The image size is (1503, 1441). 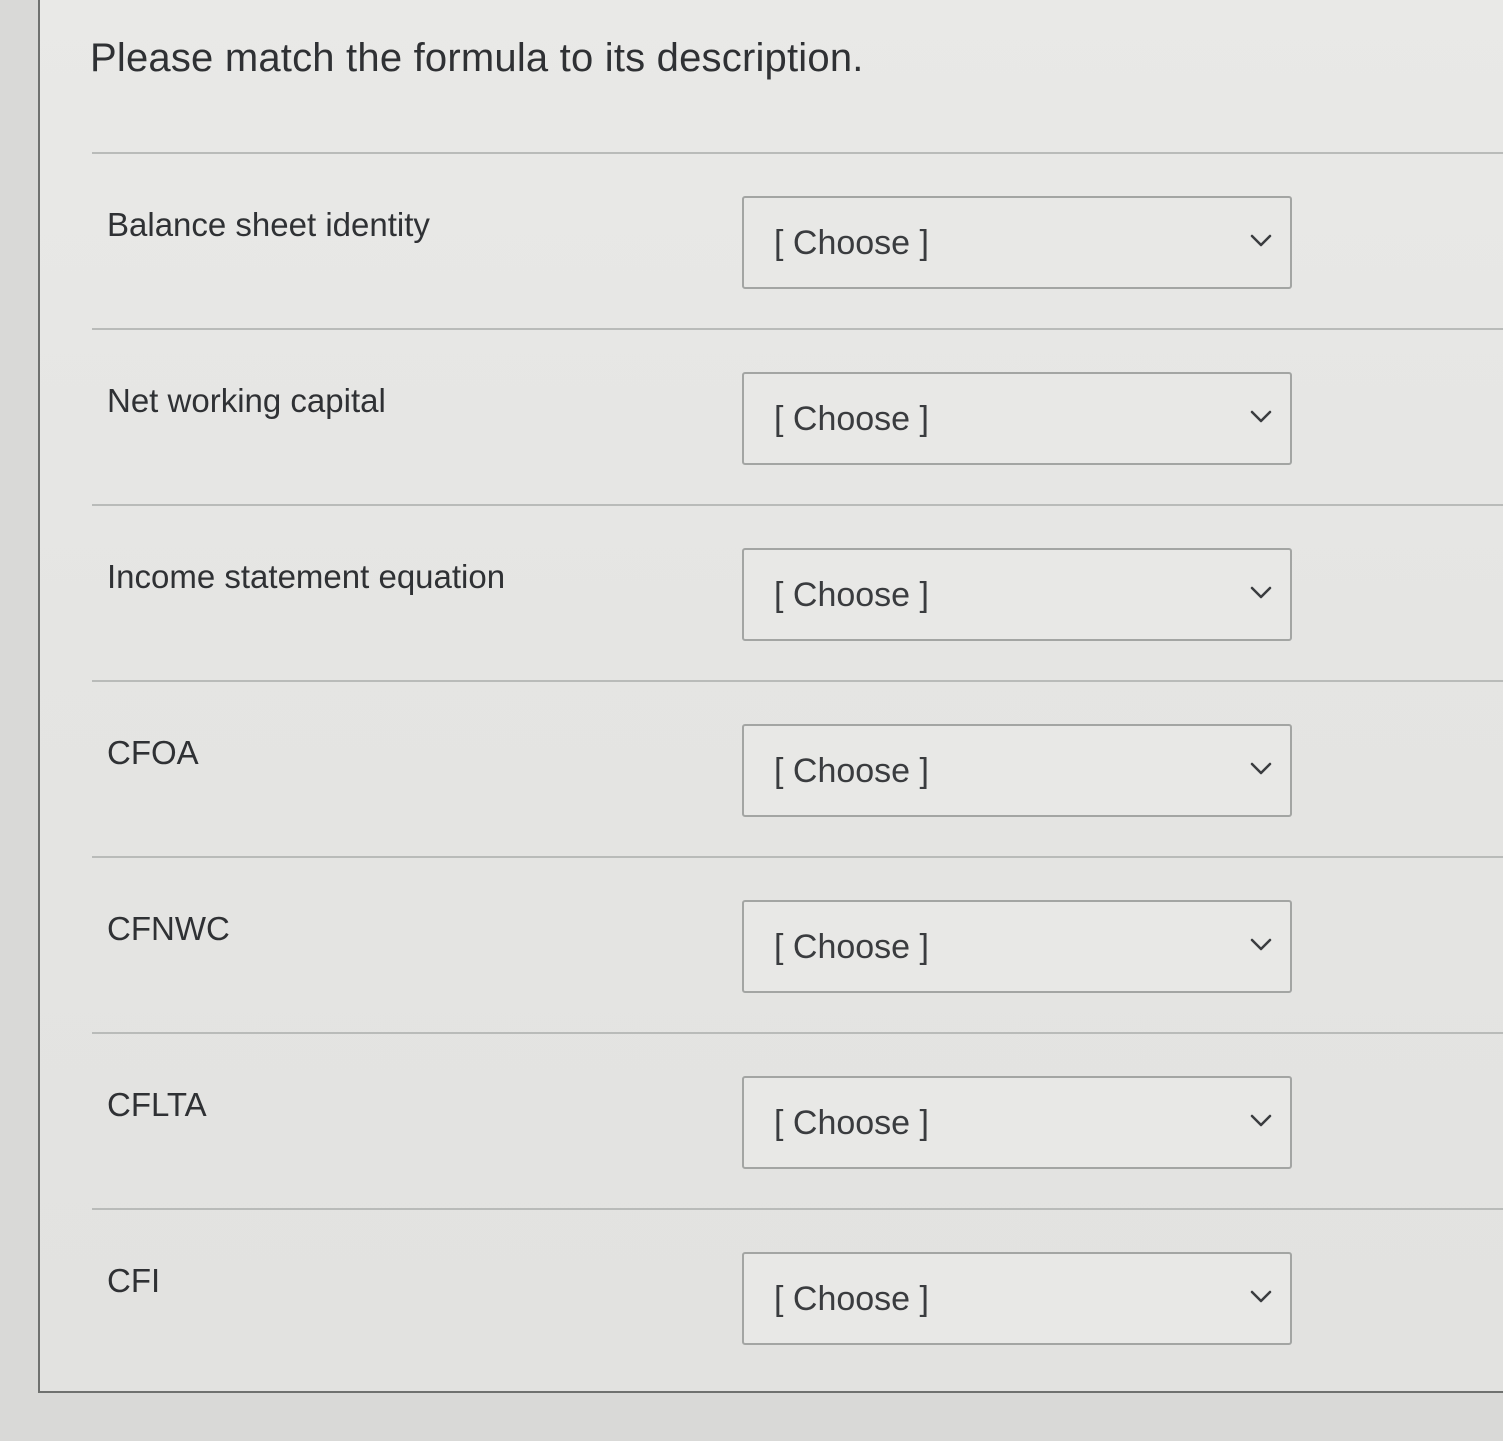 I want to click on match-row-cfoa: CFOA [ Choose ], so click(x=797, y=768).